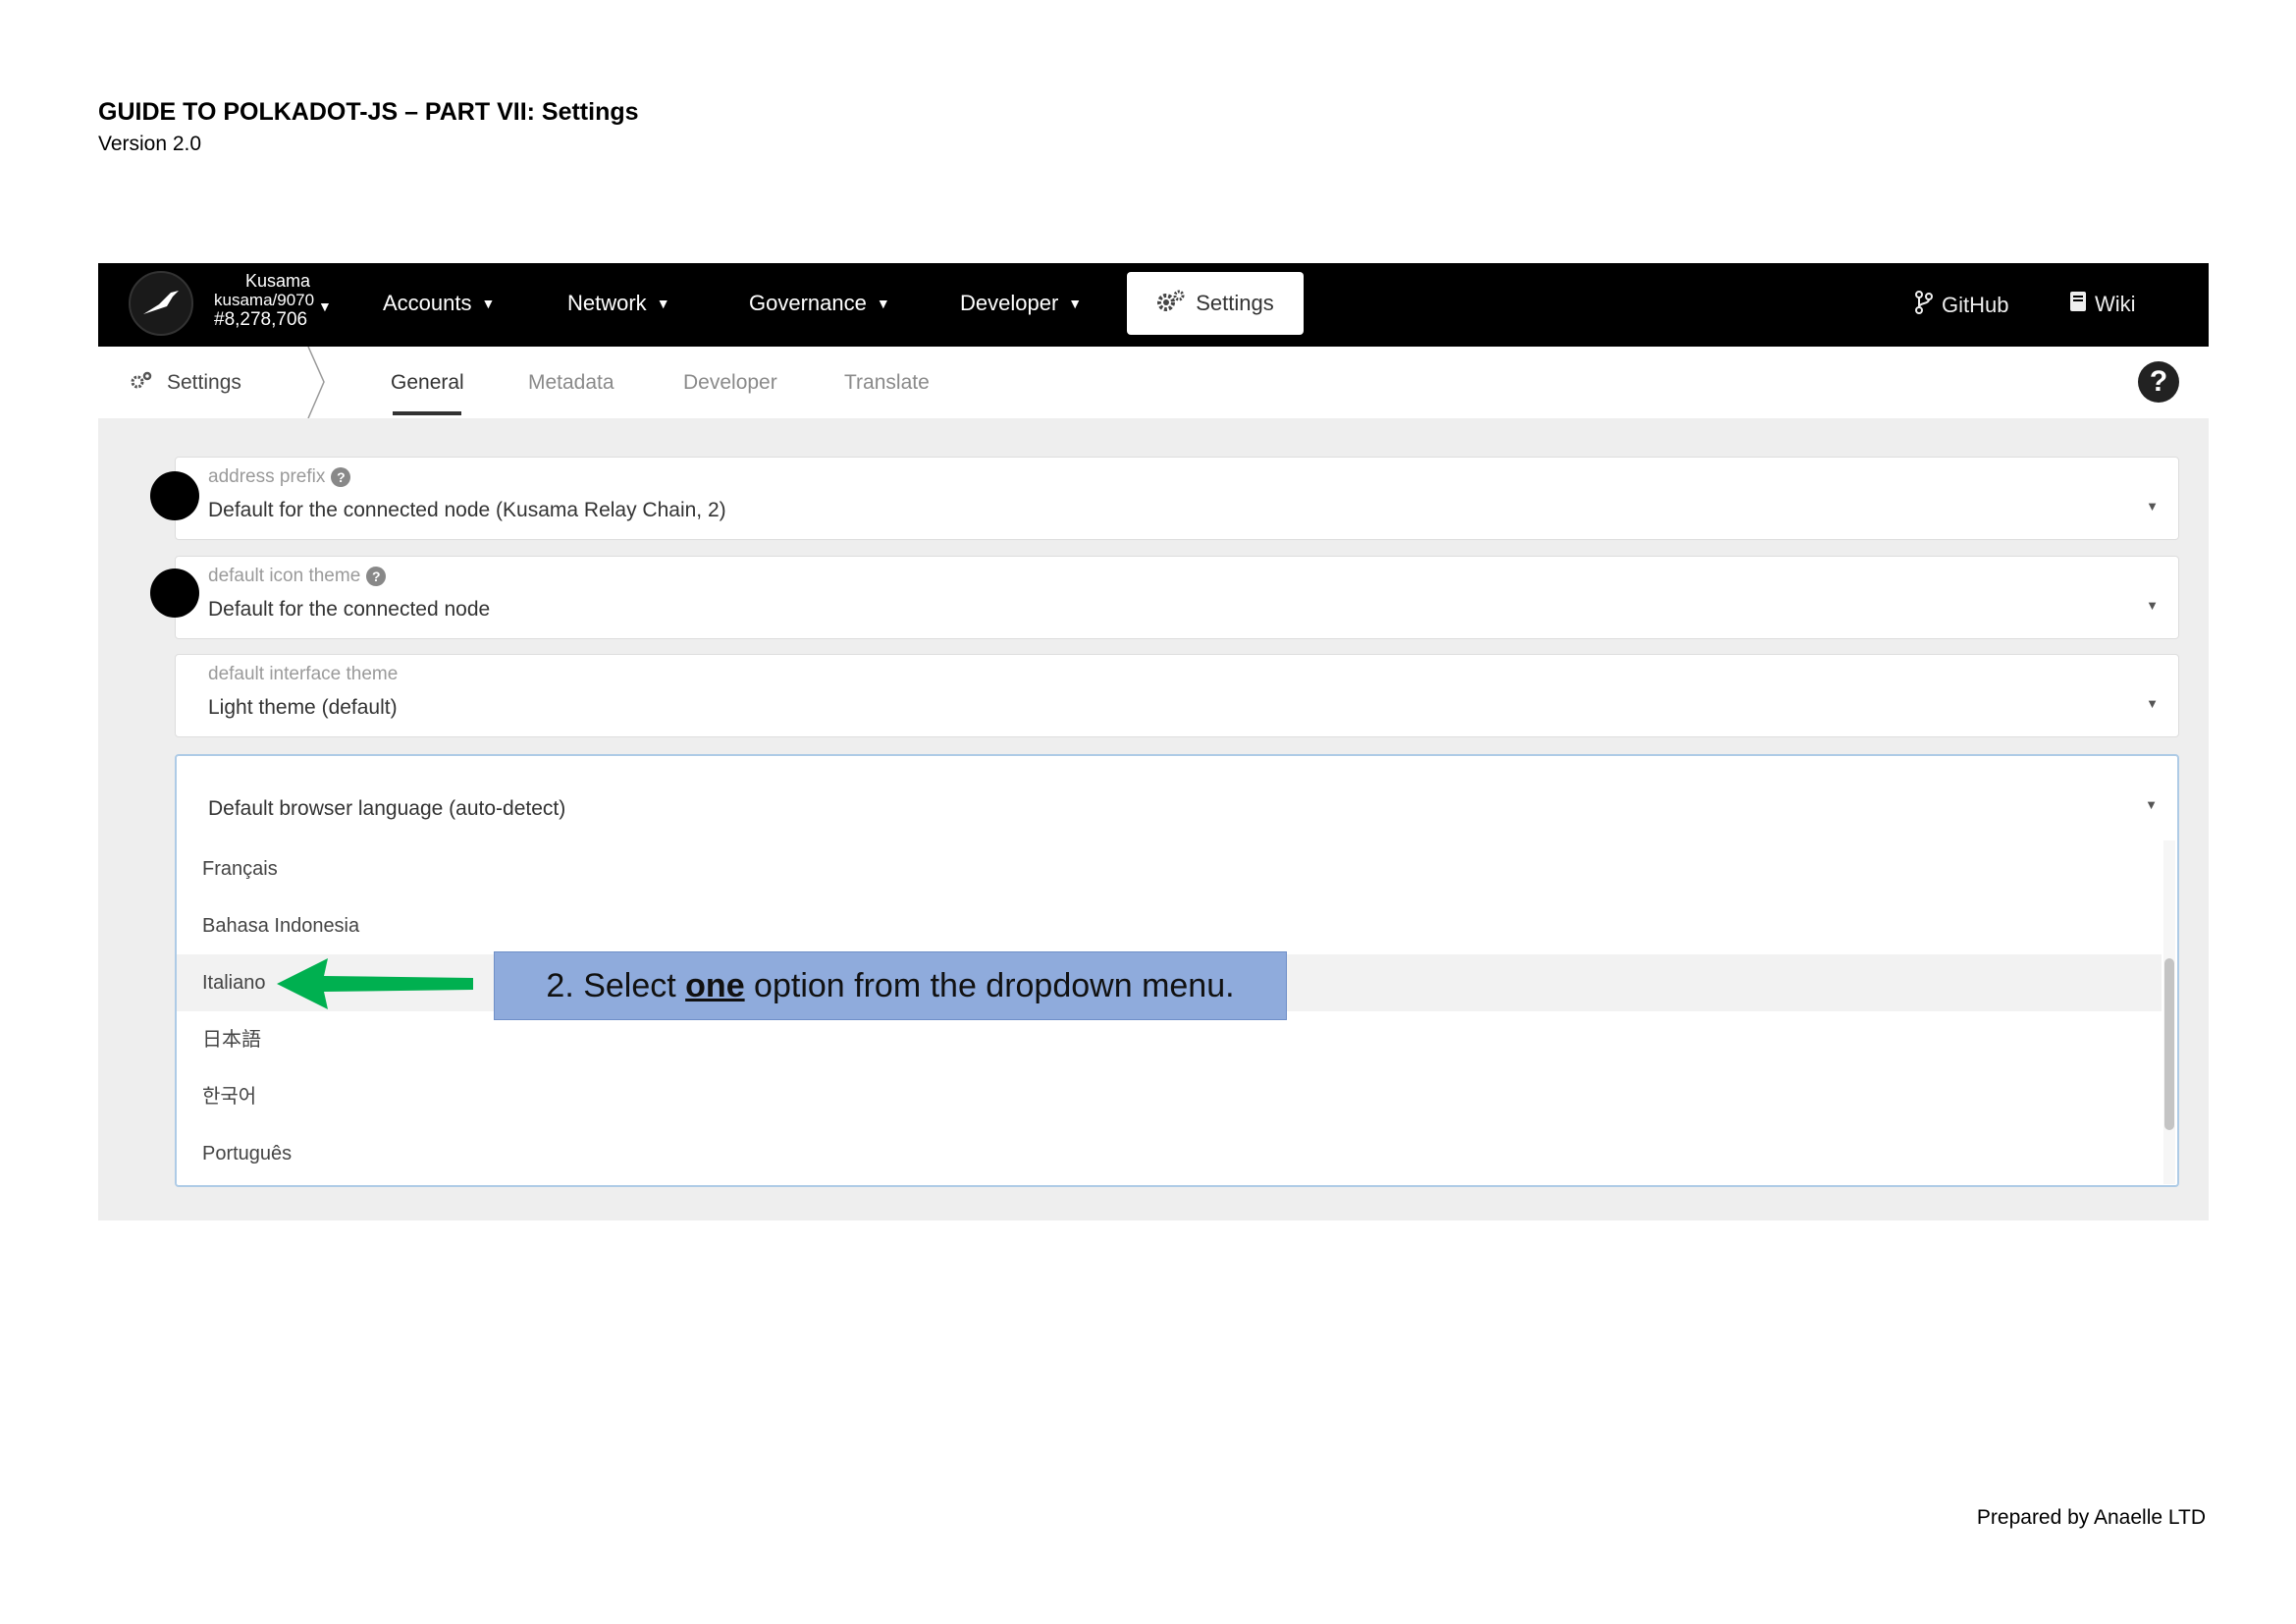  Describe the element at coordinates (1169, 925) in the screenshot. I see `language-option-bahasa-indonesia: Bahasa Indonesia` at that location.